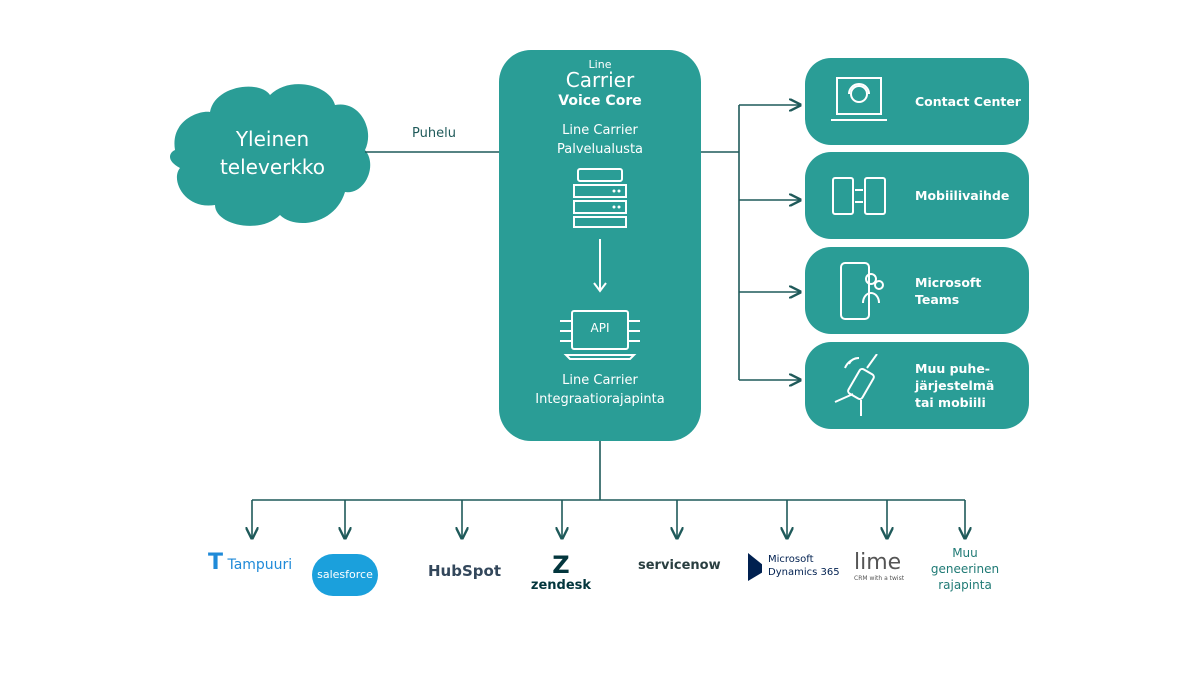 The height and width of the screenshot is (675, 1200). I want to click on wireless-device-icon, so click(856, 385).